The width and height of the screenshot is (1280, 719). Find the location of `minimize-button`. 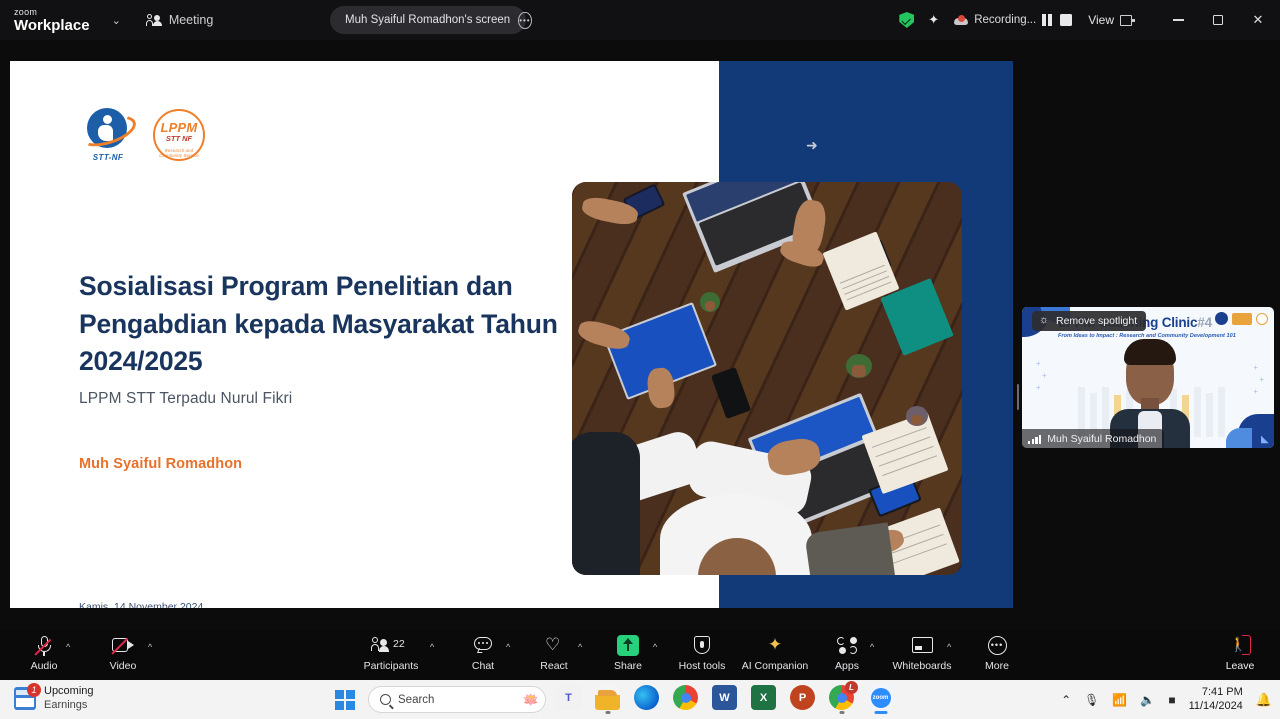

minimize-button is located at coordinates (1178, 20).